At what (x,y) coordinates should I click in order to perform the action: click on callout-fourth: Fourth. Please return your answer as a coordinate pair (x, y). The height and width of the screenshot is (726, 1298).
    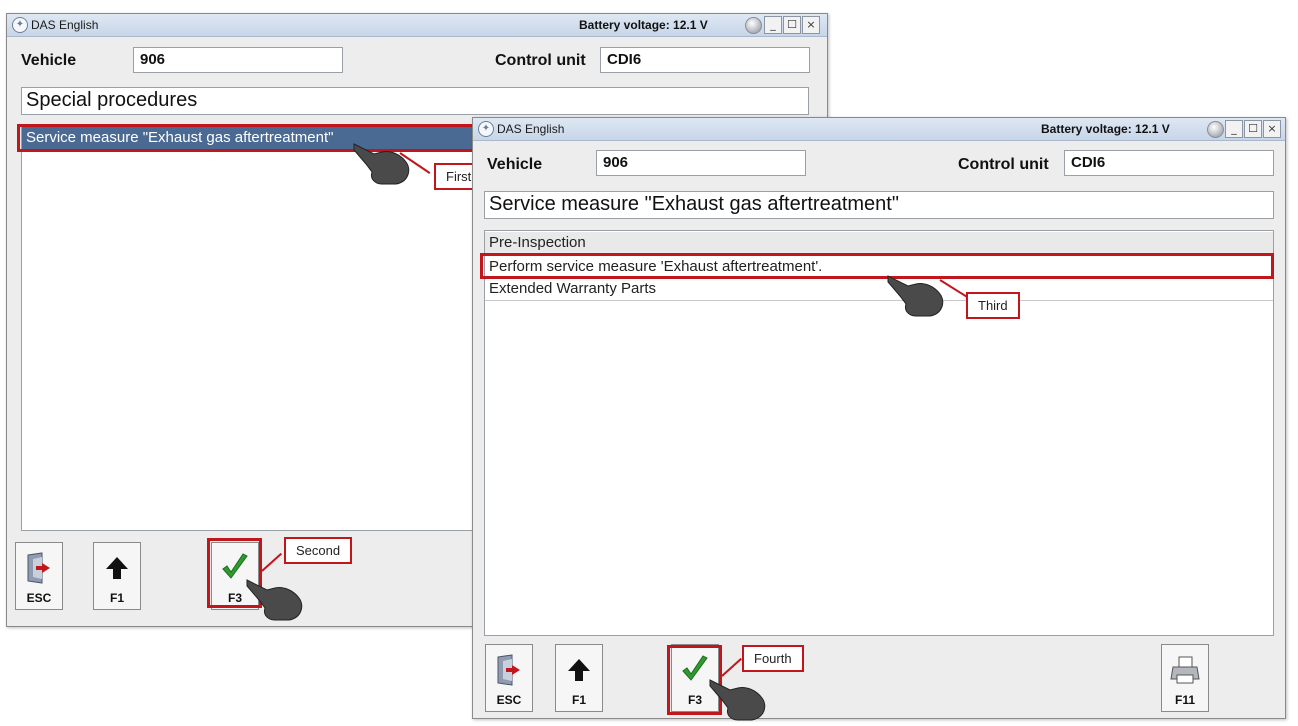
    Looking at the image, I should click on (773, 658).